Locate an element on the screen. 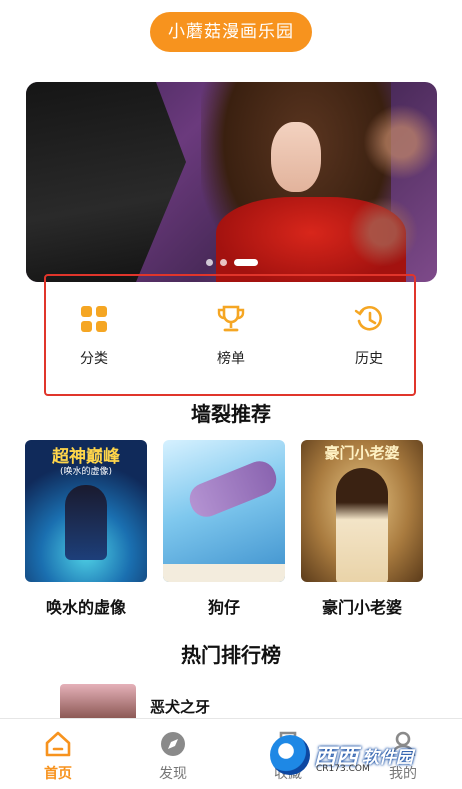 The image size is (462, 789). tab-home: 首页 is located at coordinates (58, 756).